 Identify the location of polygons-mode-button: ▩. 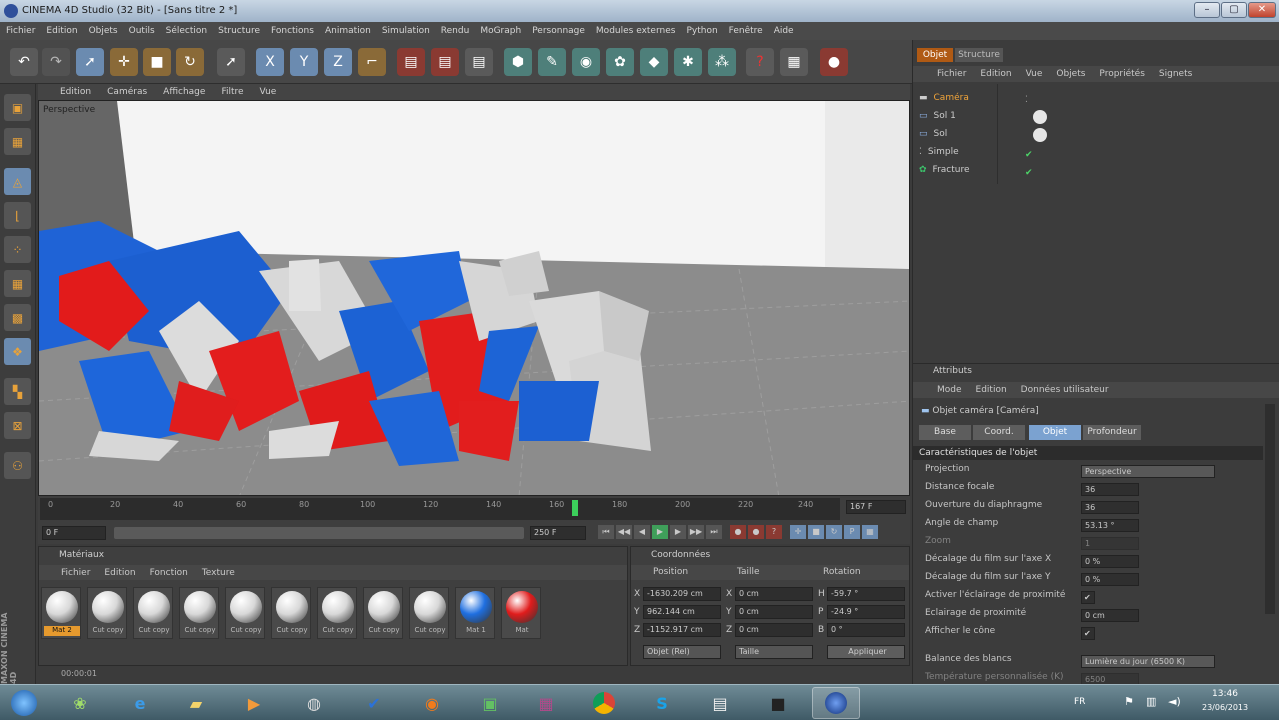
(17, 317).